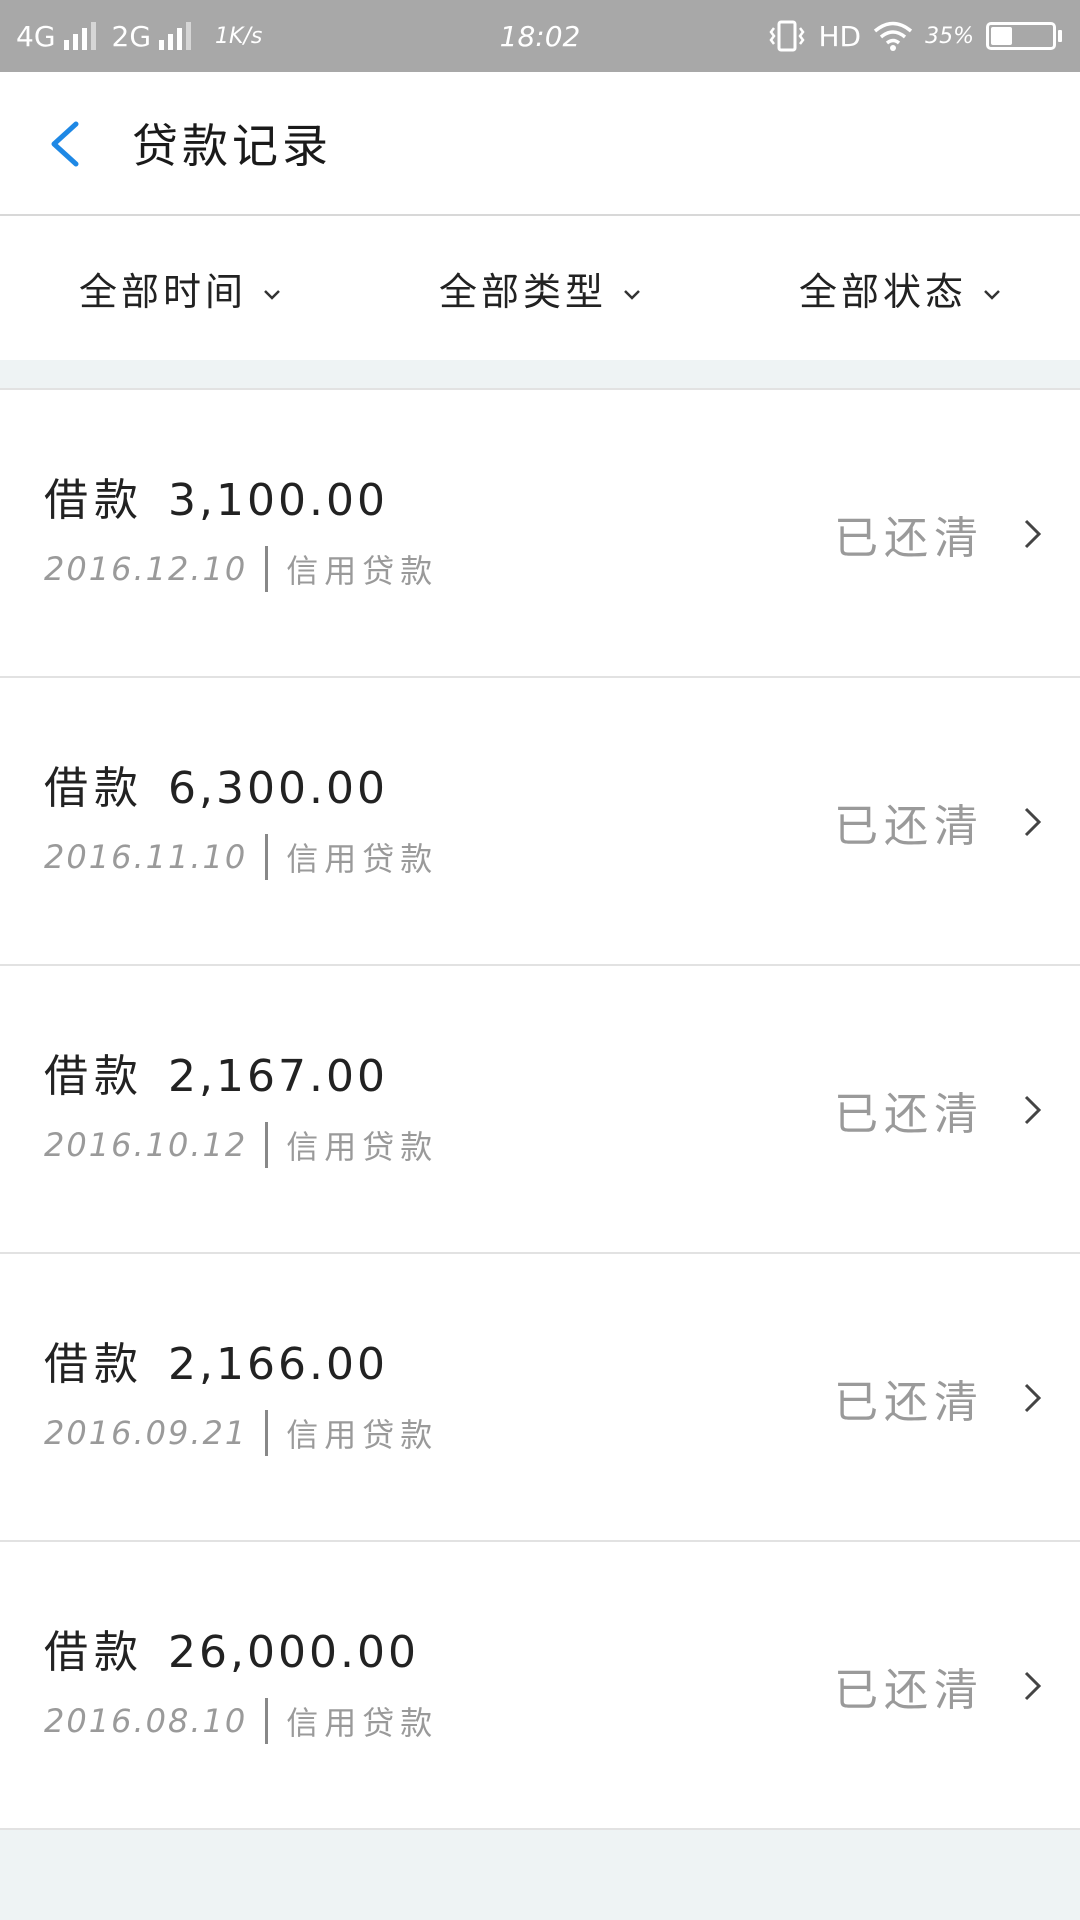 The height and width of the screenshot is (1920, 1080). What do you see at coordinates (893, 36) in the screenshot?
I see `wifi-icon` at bounding box center [893, 36].